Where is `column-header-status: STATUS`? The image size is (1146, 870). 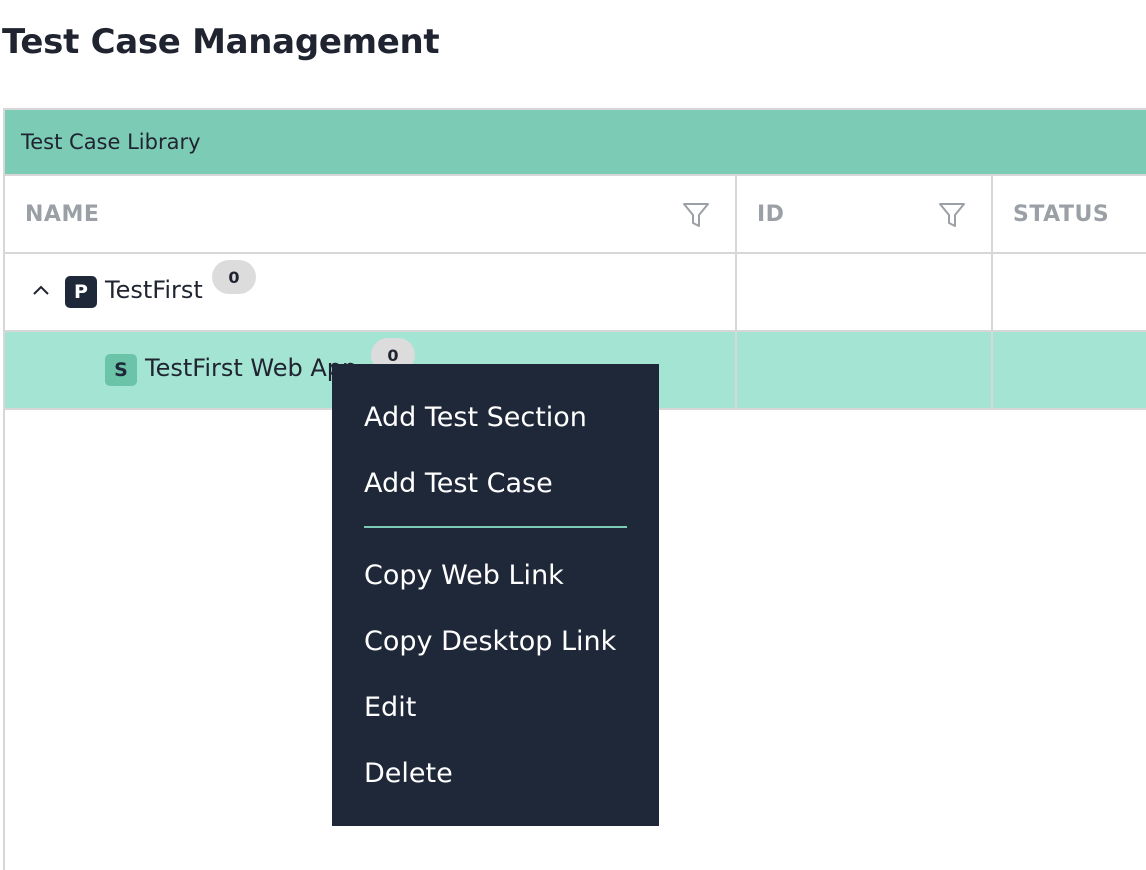
column-header-status: STATUS is located at coordinates (1069, 214).